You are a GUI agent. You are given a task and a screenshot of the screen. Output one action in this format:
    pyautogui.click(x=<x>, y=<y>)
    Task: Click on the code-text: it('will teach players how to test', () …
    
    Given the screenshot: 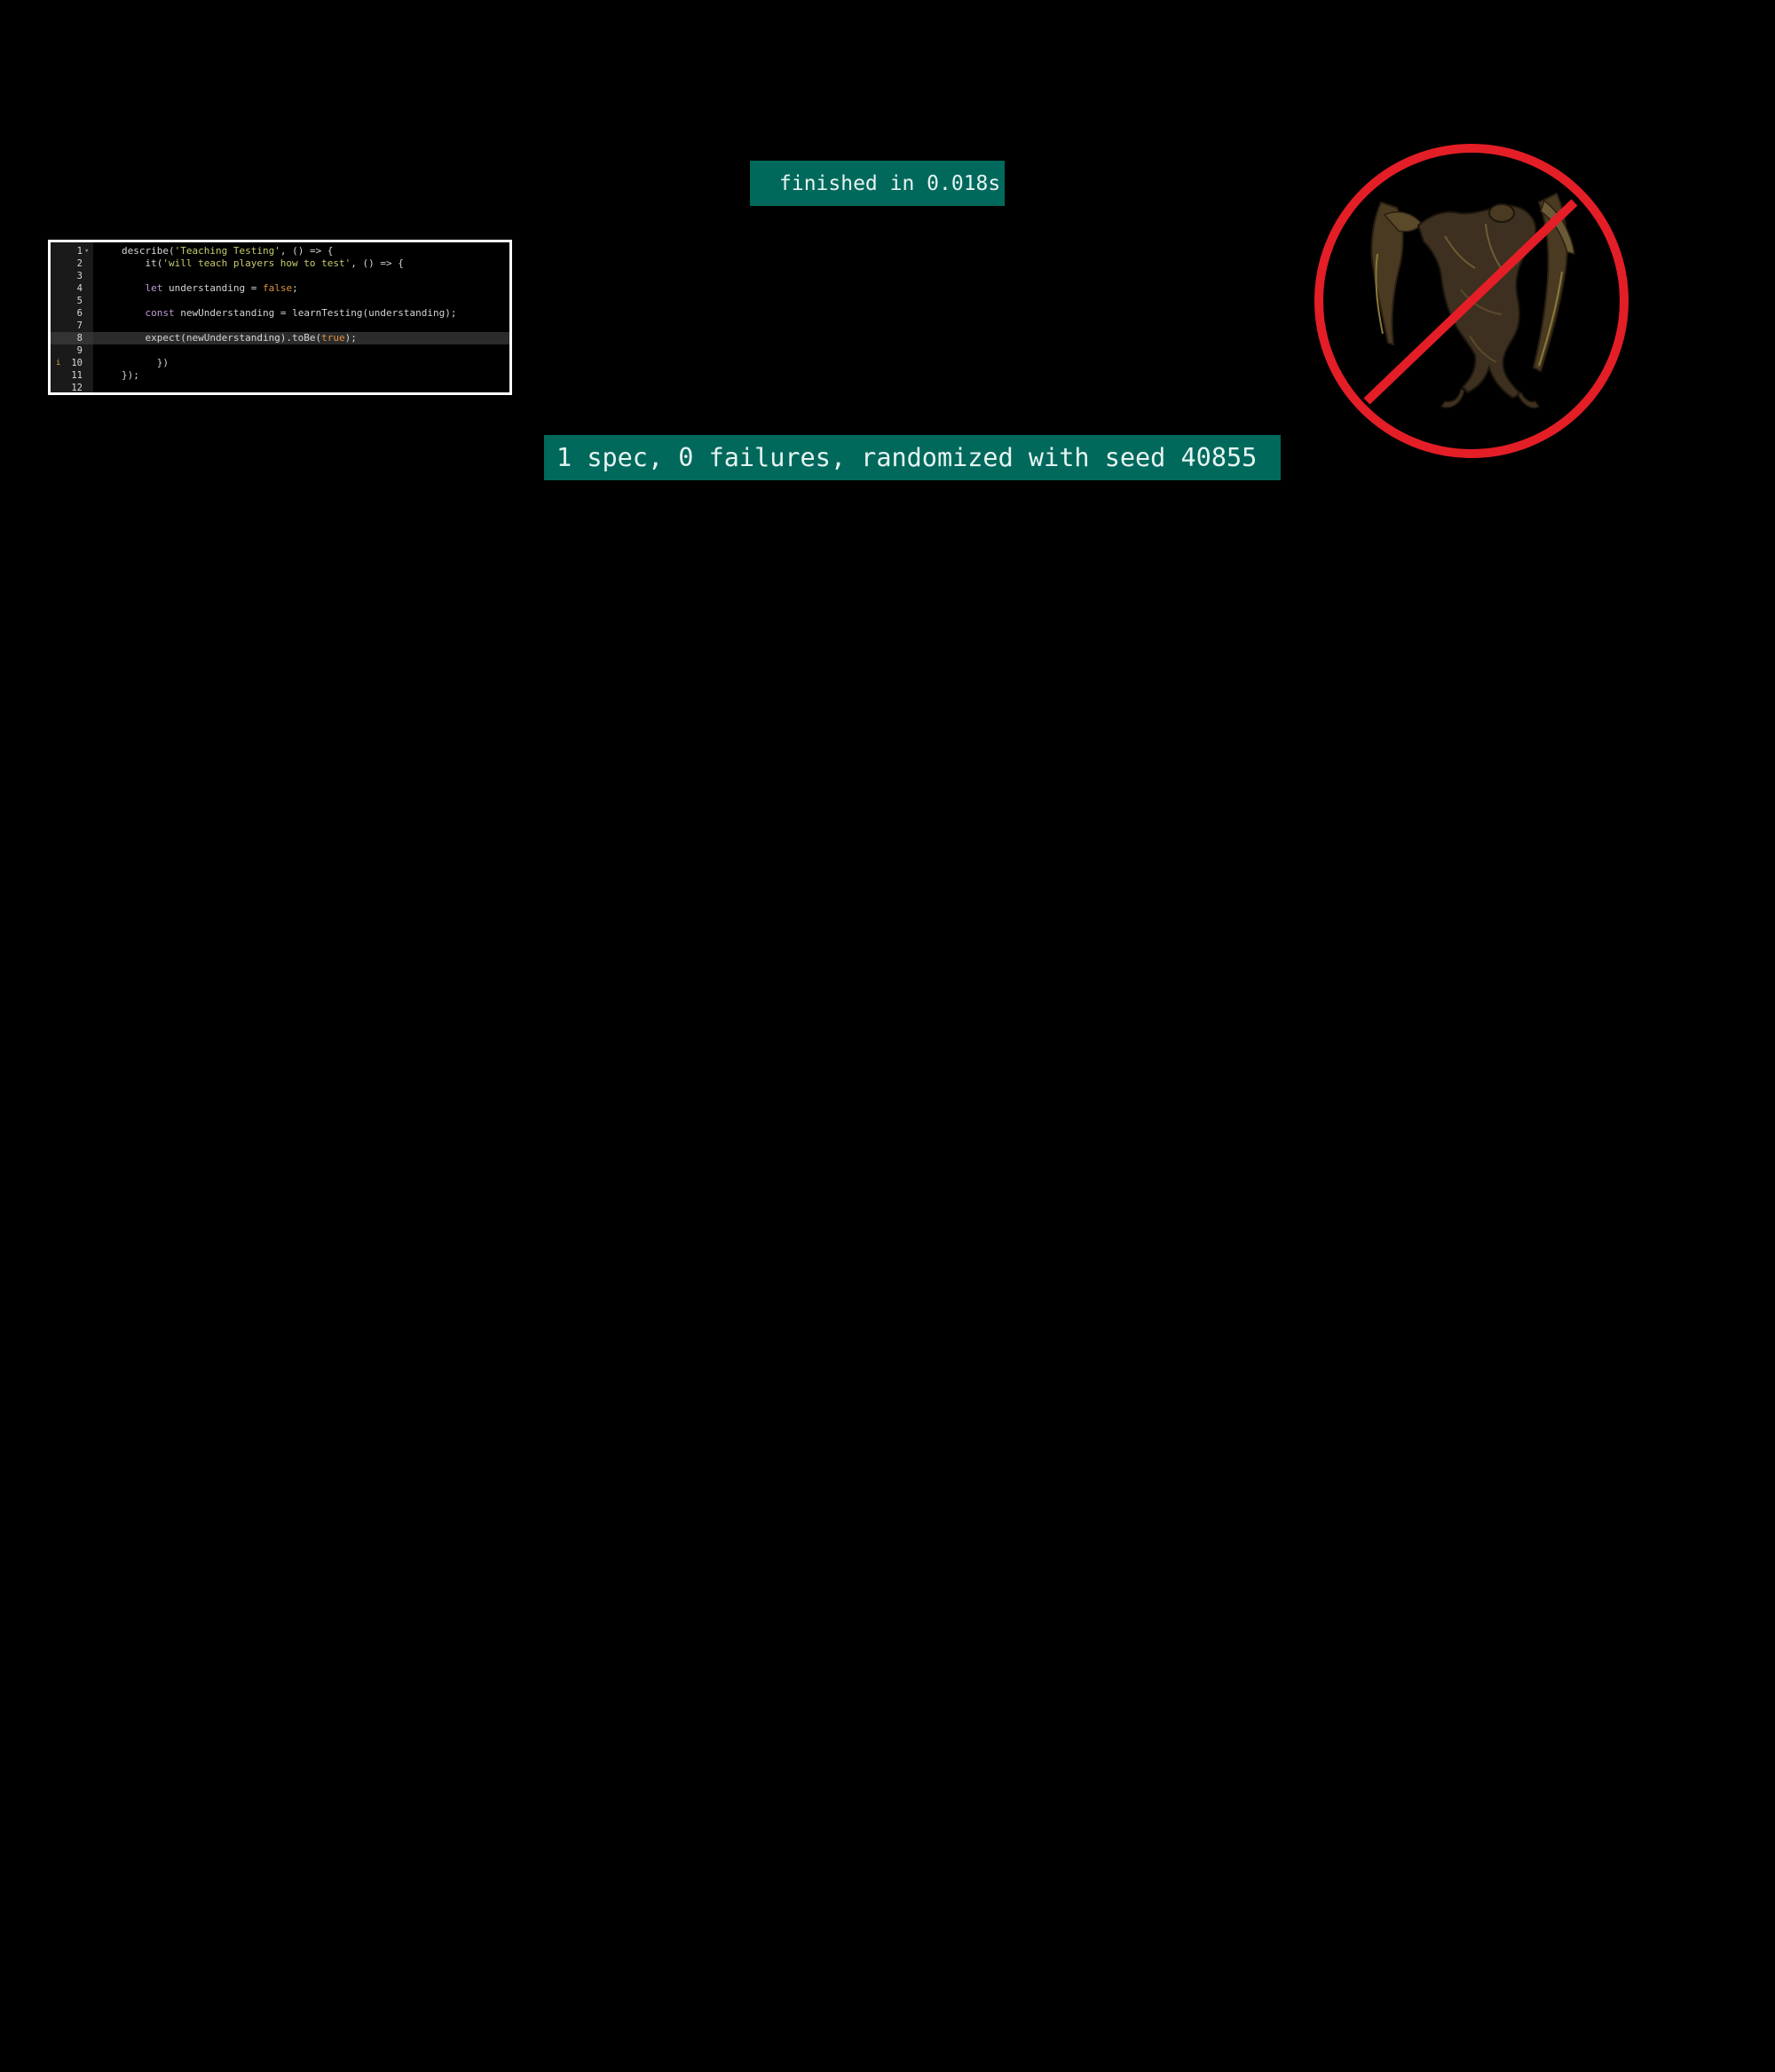 What is the action you would take?
    pyautogui.click(x=263, y=263)
    